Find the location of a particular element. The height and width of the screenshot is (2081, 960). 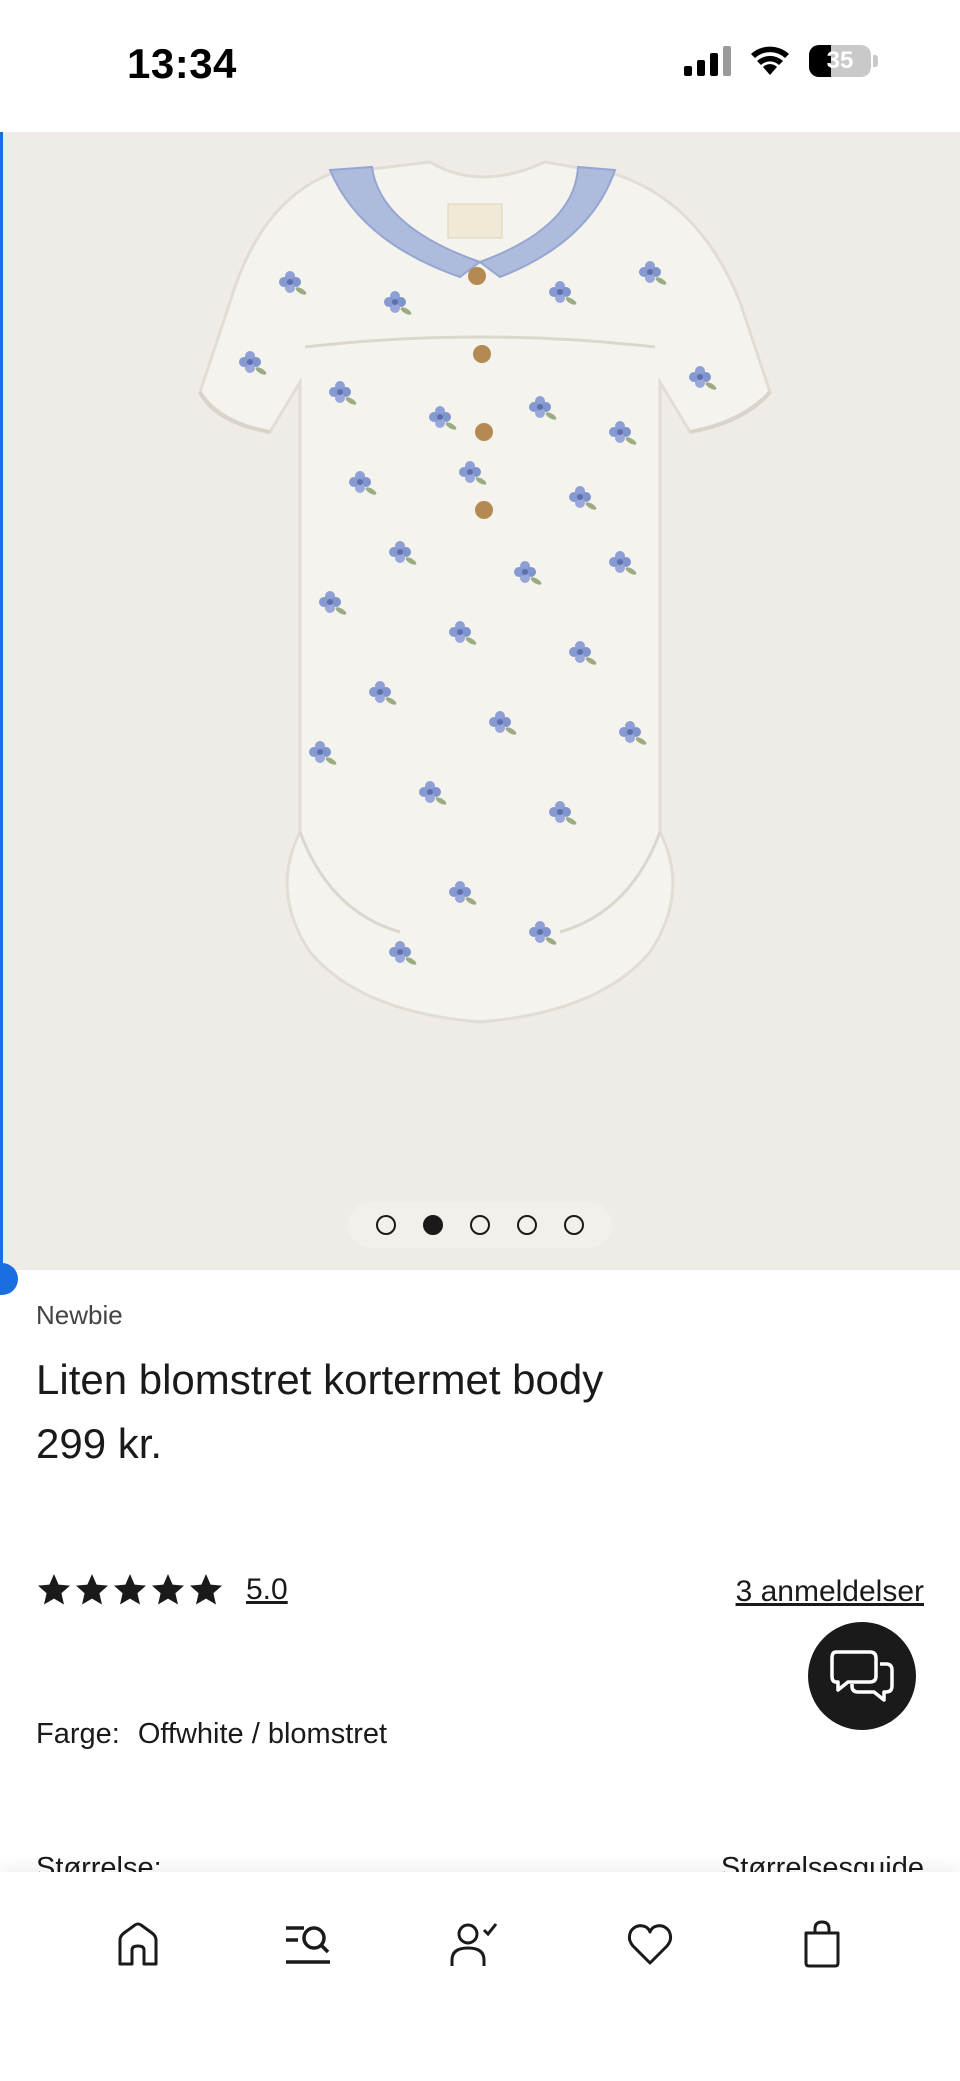

battery-percent: 35 is located at coordinates (840, 60).